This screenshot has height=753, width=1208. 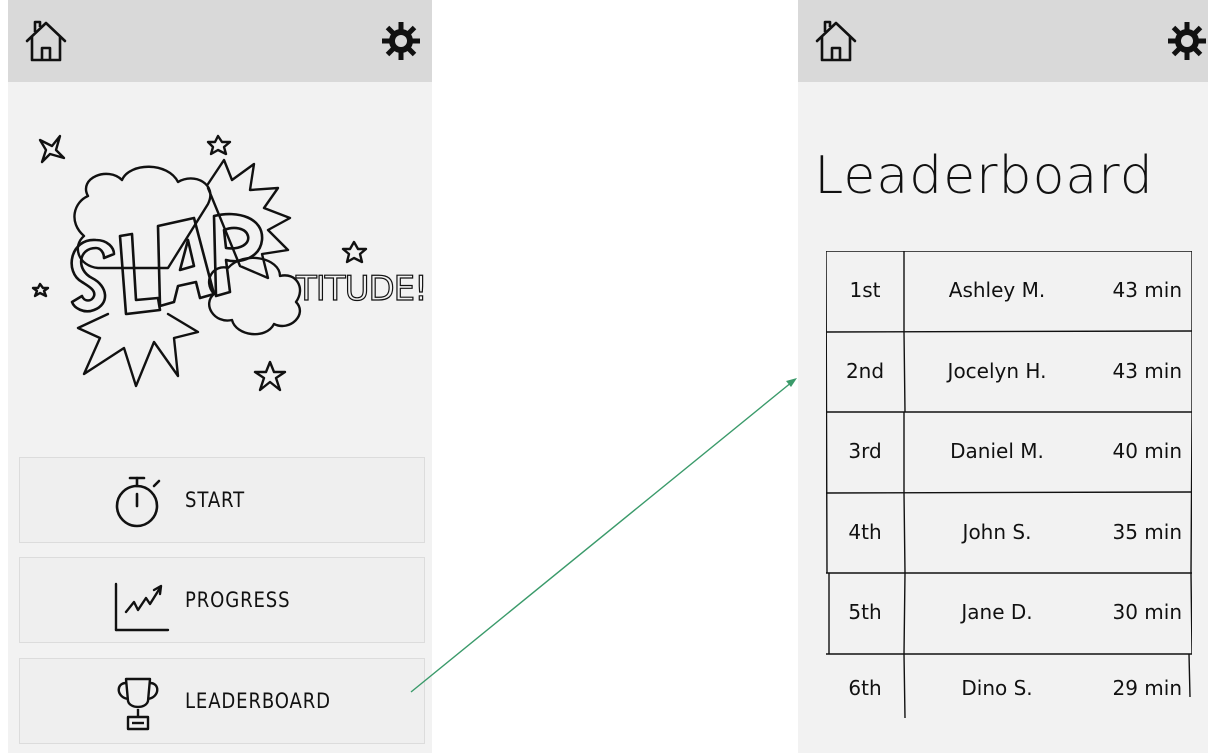 I want to click on table-row: 5th Jane D. 30 min, so click(x=1009, y=613).